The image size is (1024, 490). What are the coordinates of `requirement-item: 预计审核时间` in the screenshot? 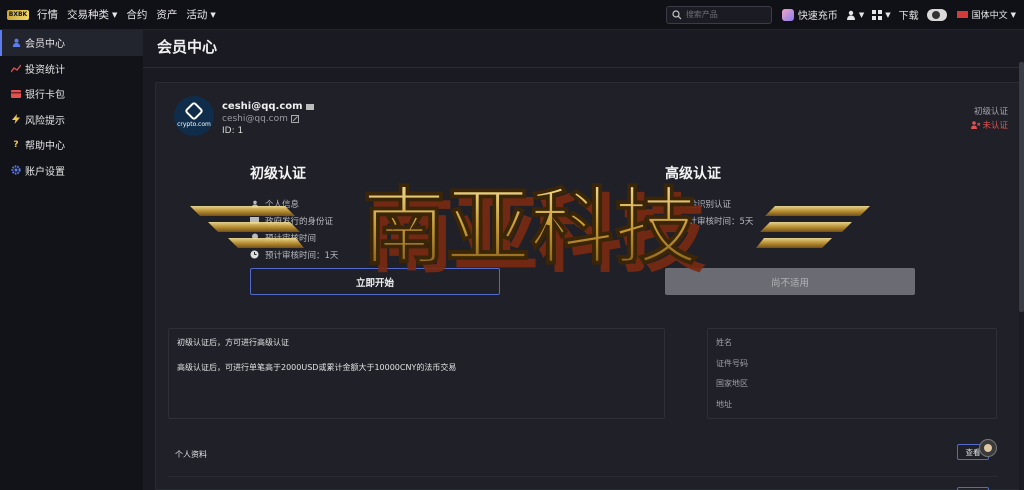 It's located at (294, 237).